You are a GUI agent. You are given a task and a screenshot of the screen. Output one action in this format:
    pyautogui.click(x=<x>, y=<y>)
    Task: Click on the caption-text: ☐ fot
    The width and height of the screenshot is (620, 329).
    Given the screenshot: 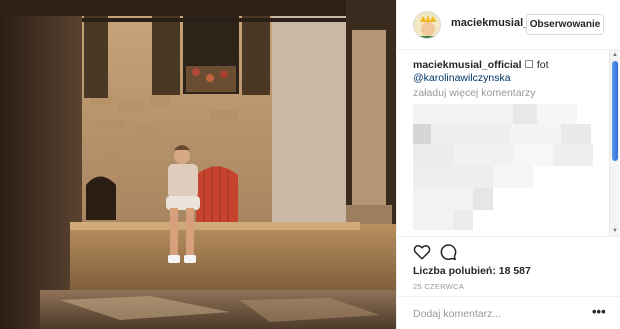 What is the action you would take?
    pyautogui.click(x=536, y=65)
    